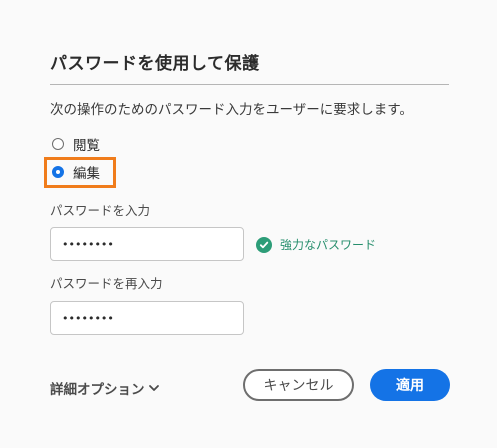 The image size is (497, 448). What do you see at coordinates (298, 385) in the screenshot?
I see `cancel-button: キャンセル` at bounding box center [298, 385].